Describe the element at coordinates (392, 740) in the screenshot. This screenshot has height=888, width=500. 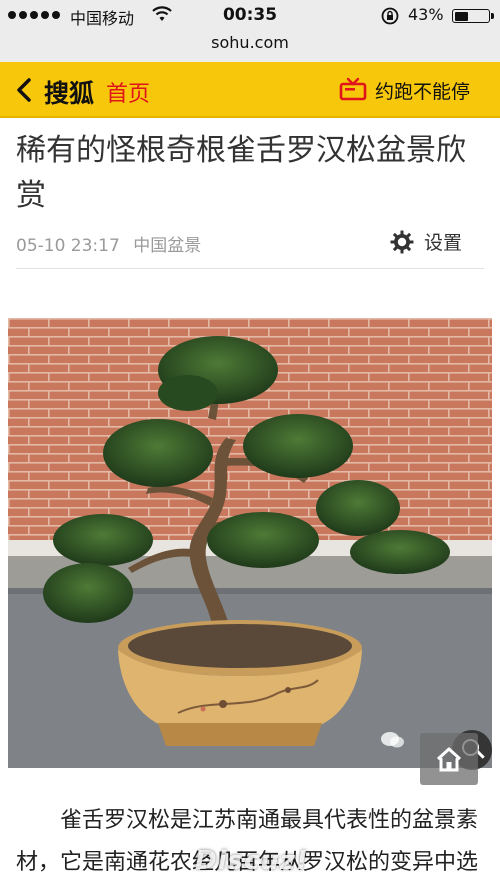
I see `wechat-icon` at that location.